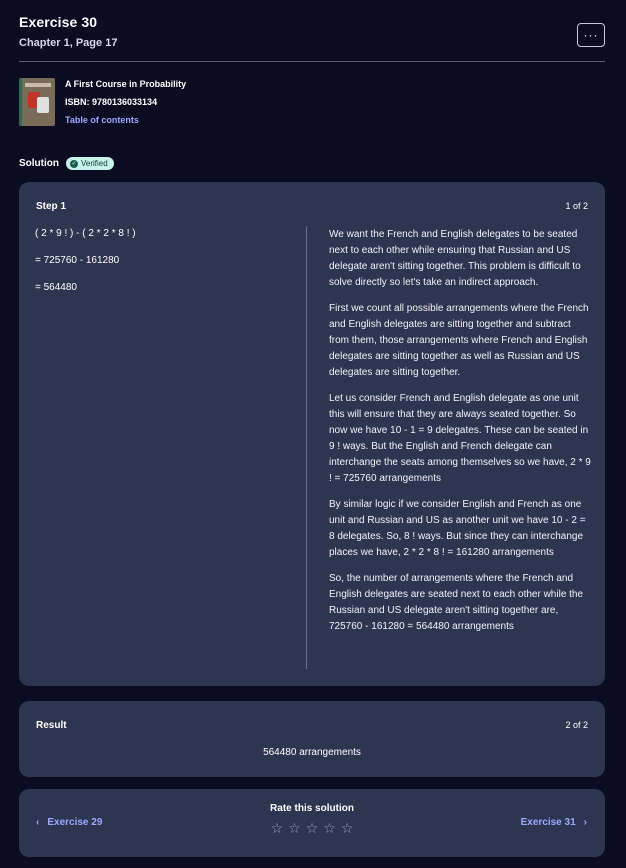 The height and width of the screenshot is (868, 626). I want to click on result-count: 2 of 2, so click(576, 725).